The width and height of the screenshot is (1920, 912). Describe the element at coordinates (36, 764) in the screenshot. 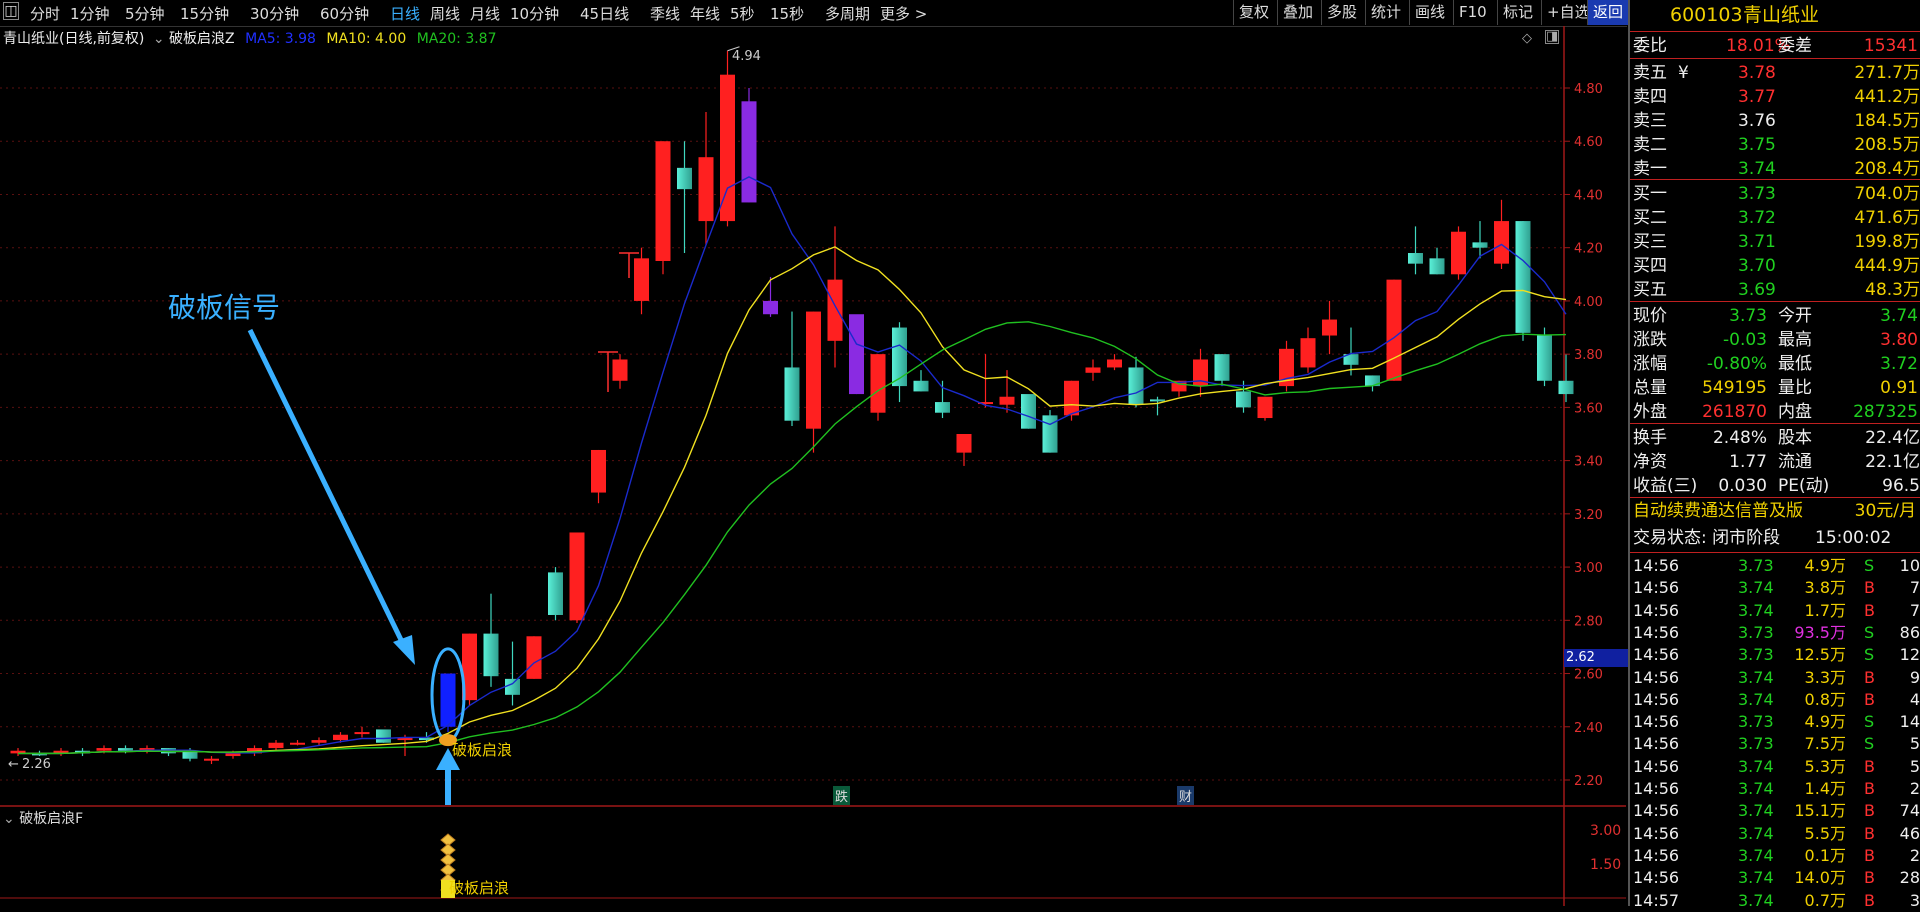

I see `low-marker: 2.26` at that location.